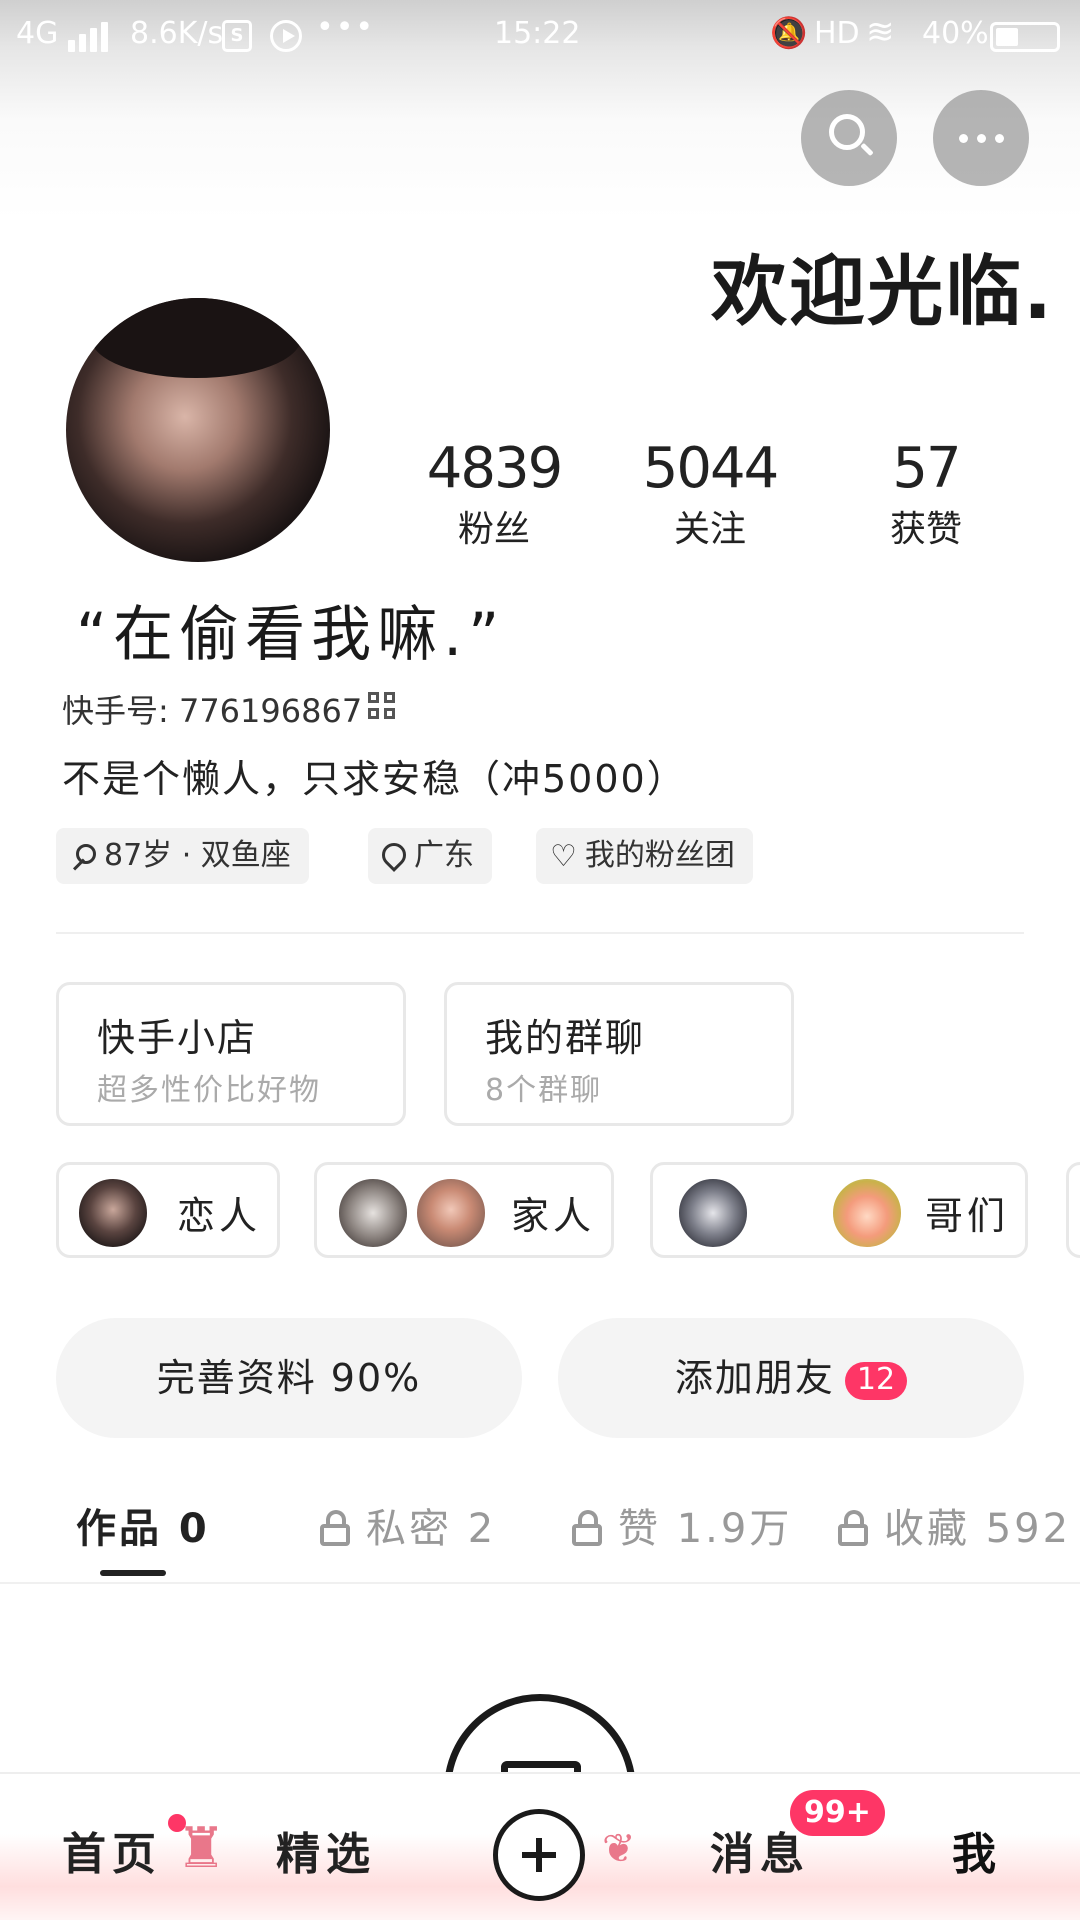  What do you see at coordinates (711, 468) in the screenshot?
I see `stat-value: 5044` at bounding box center [711, 468].